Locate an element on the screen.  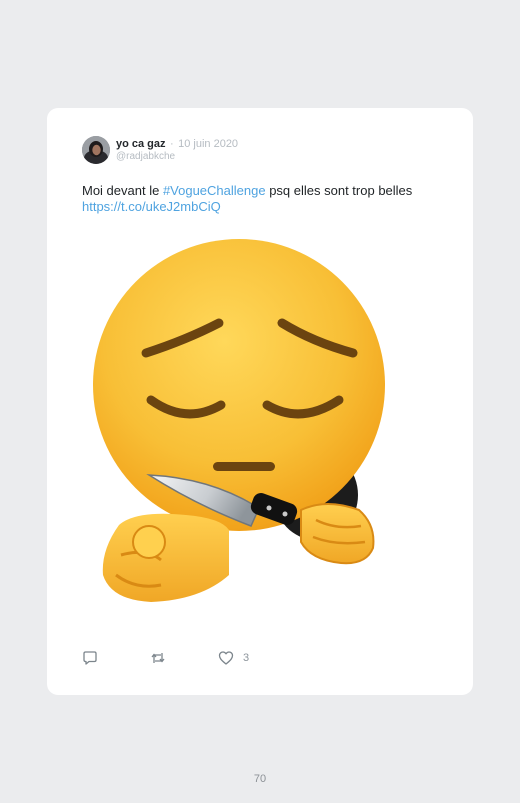
retweet-icon is located at coordinates (158, 658).